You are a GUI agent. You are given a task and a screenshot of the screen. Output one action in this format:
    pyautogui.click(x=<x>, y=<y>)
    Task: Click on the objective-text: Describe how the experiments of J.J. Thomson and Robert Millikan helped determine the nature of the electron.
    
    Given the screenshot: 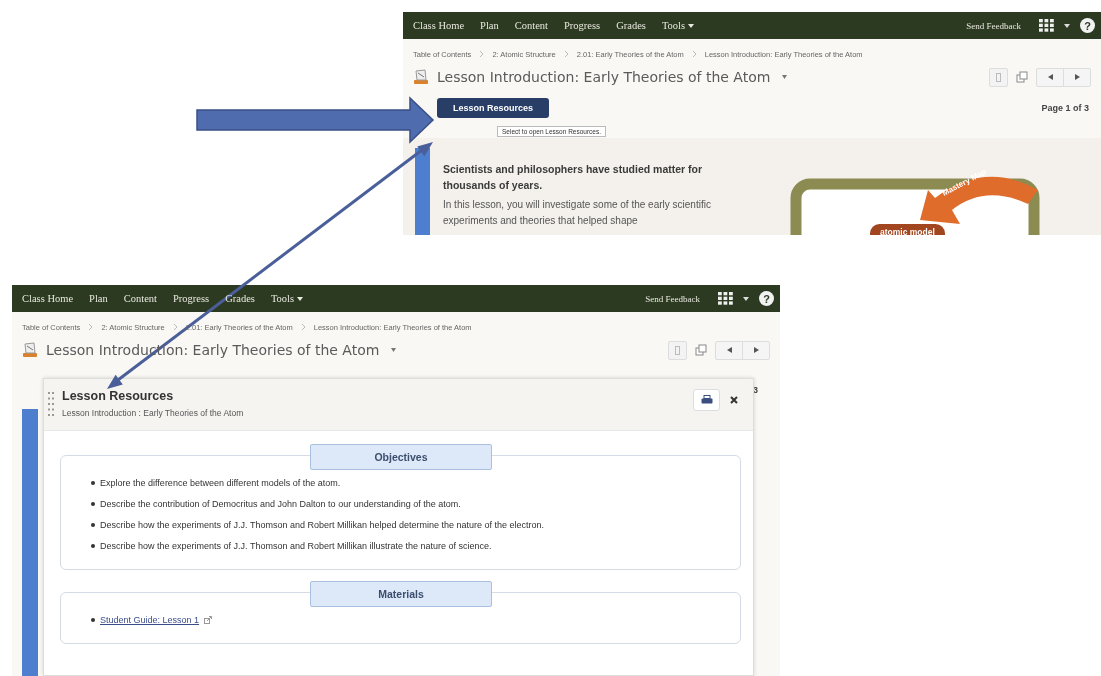 What is the action you would take?
    pyautogui.click(x=322, y=525)
    